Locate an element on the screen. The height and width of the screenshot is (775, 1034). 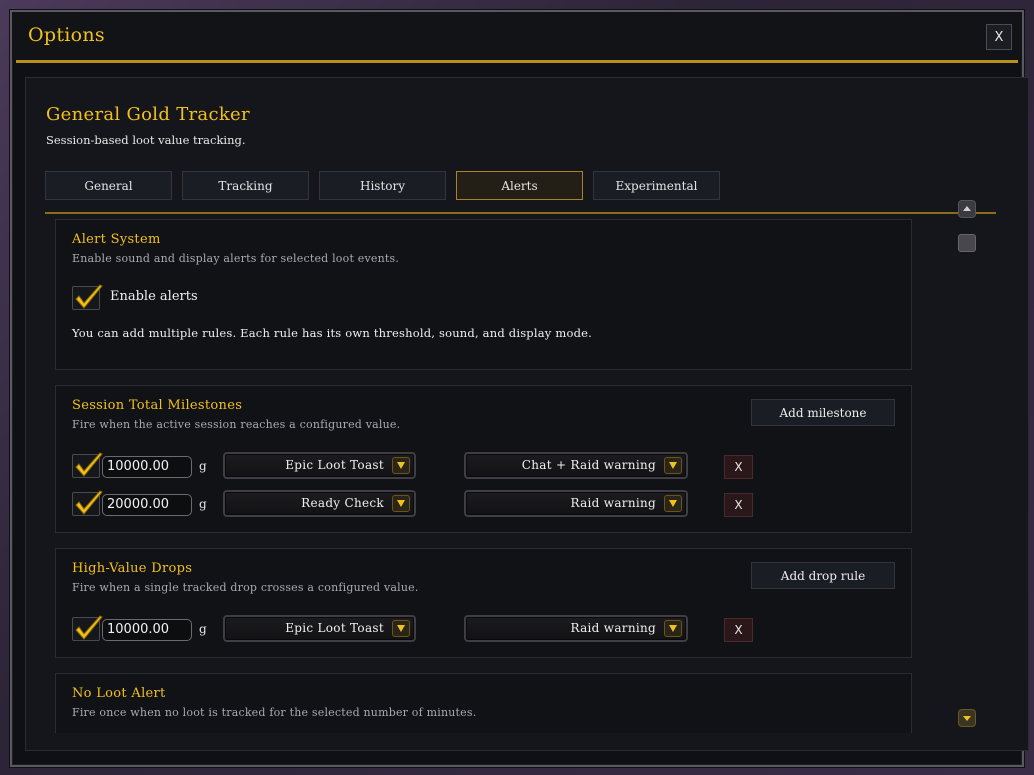
window-title: Options is located at coordinates (66, 35).